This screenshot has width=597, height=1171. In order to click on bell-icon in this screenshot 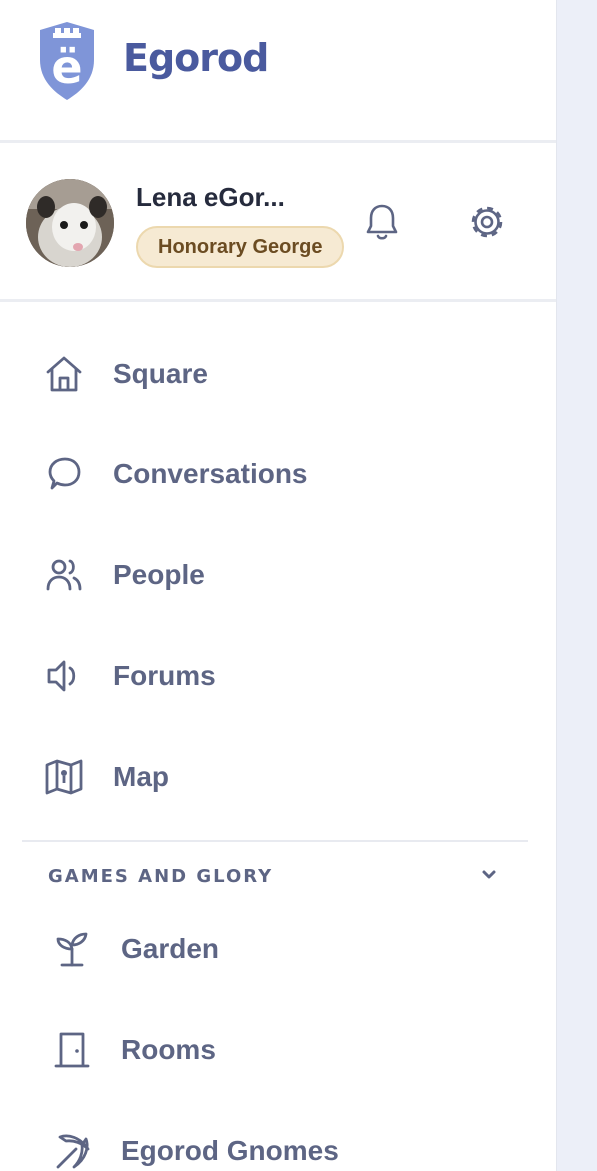, I will do `click(382, 222)`.